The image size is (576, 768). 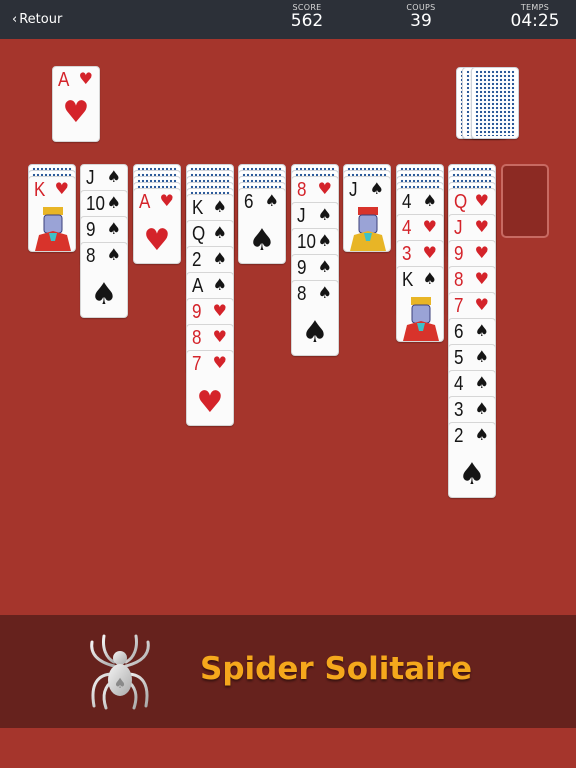 I want to click on score-value: 562, so click(x=307, y=21).